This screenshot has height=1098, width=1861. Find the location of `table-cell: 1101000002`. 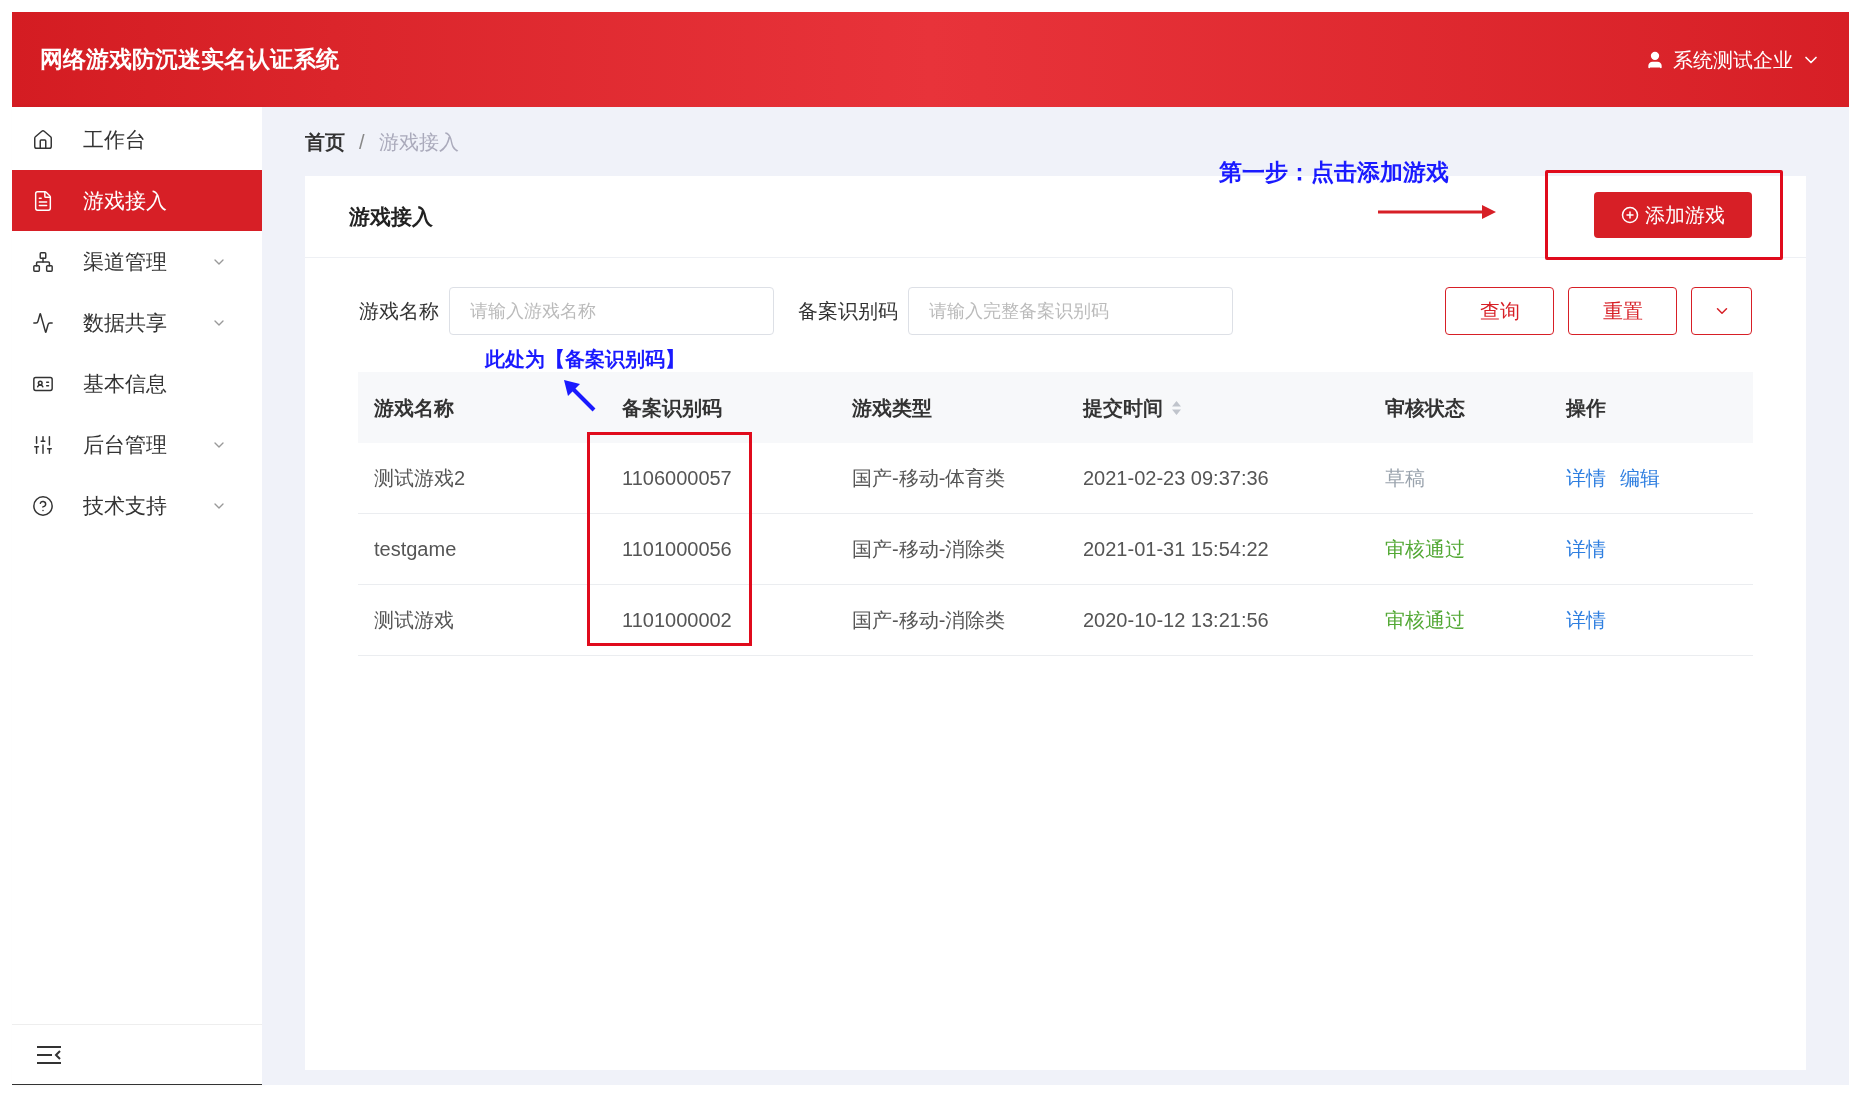

table-cell: 1101000002 is located at coordinates (677, 620).